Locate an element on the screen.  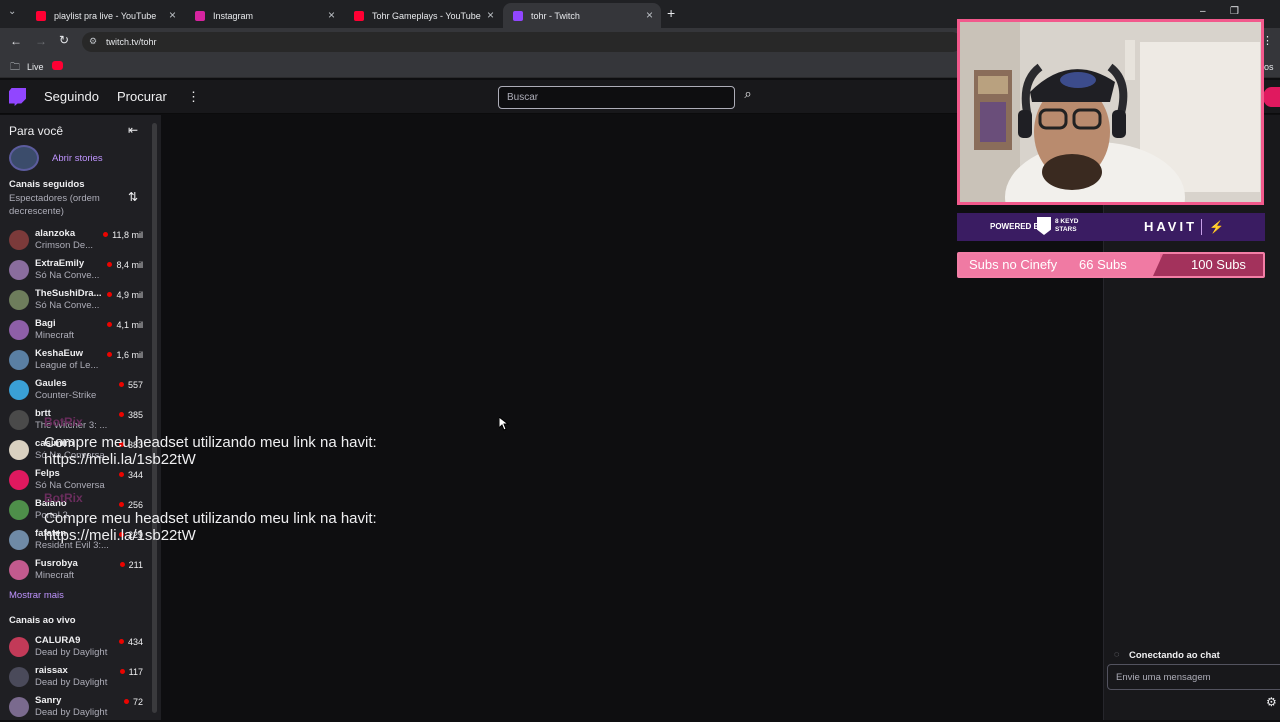
live-channels-title: Canais ao vivo is located at coordinates (42, 620).